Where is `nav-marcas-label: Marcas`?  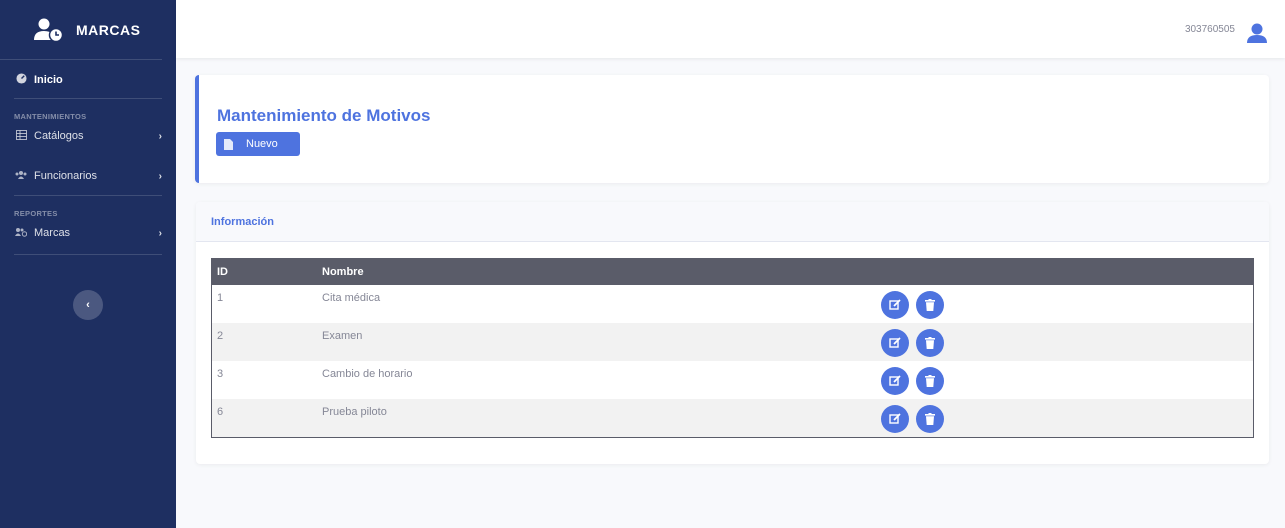
nav-marcas-label: Marcas is located at coordinates (52, 233).